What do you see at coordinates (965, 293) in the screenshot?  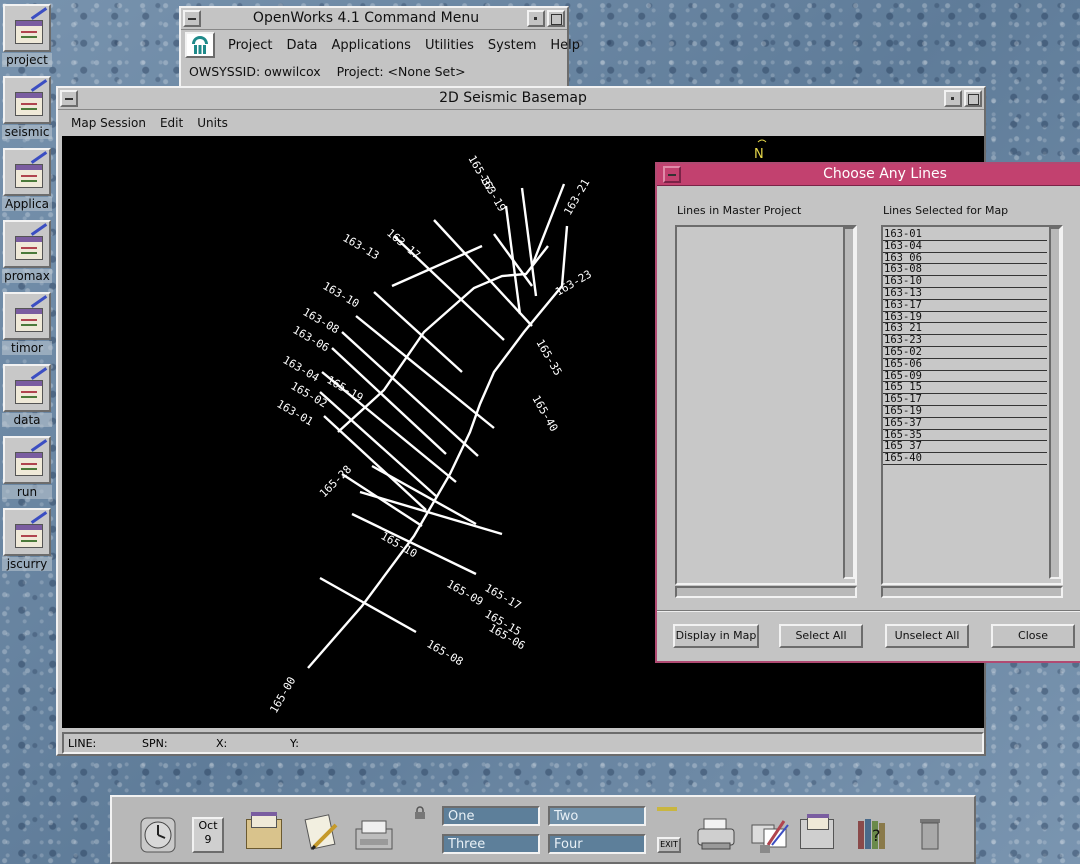 I see `selected-line-item: 163-13` at bounding box center [965, 293].